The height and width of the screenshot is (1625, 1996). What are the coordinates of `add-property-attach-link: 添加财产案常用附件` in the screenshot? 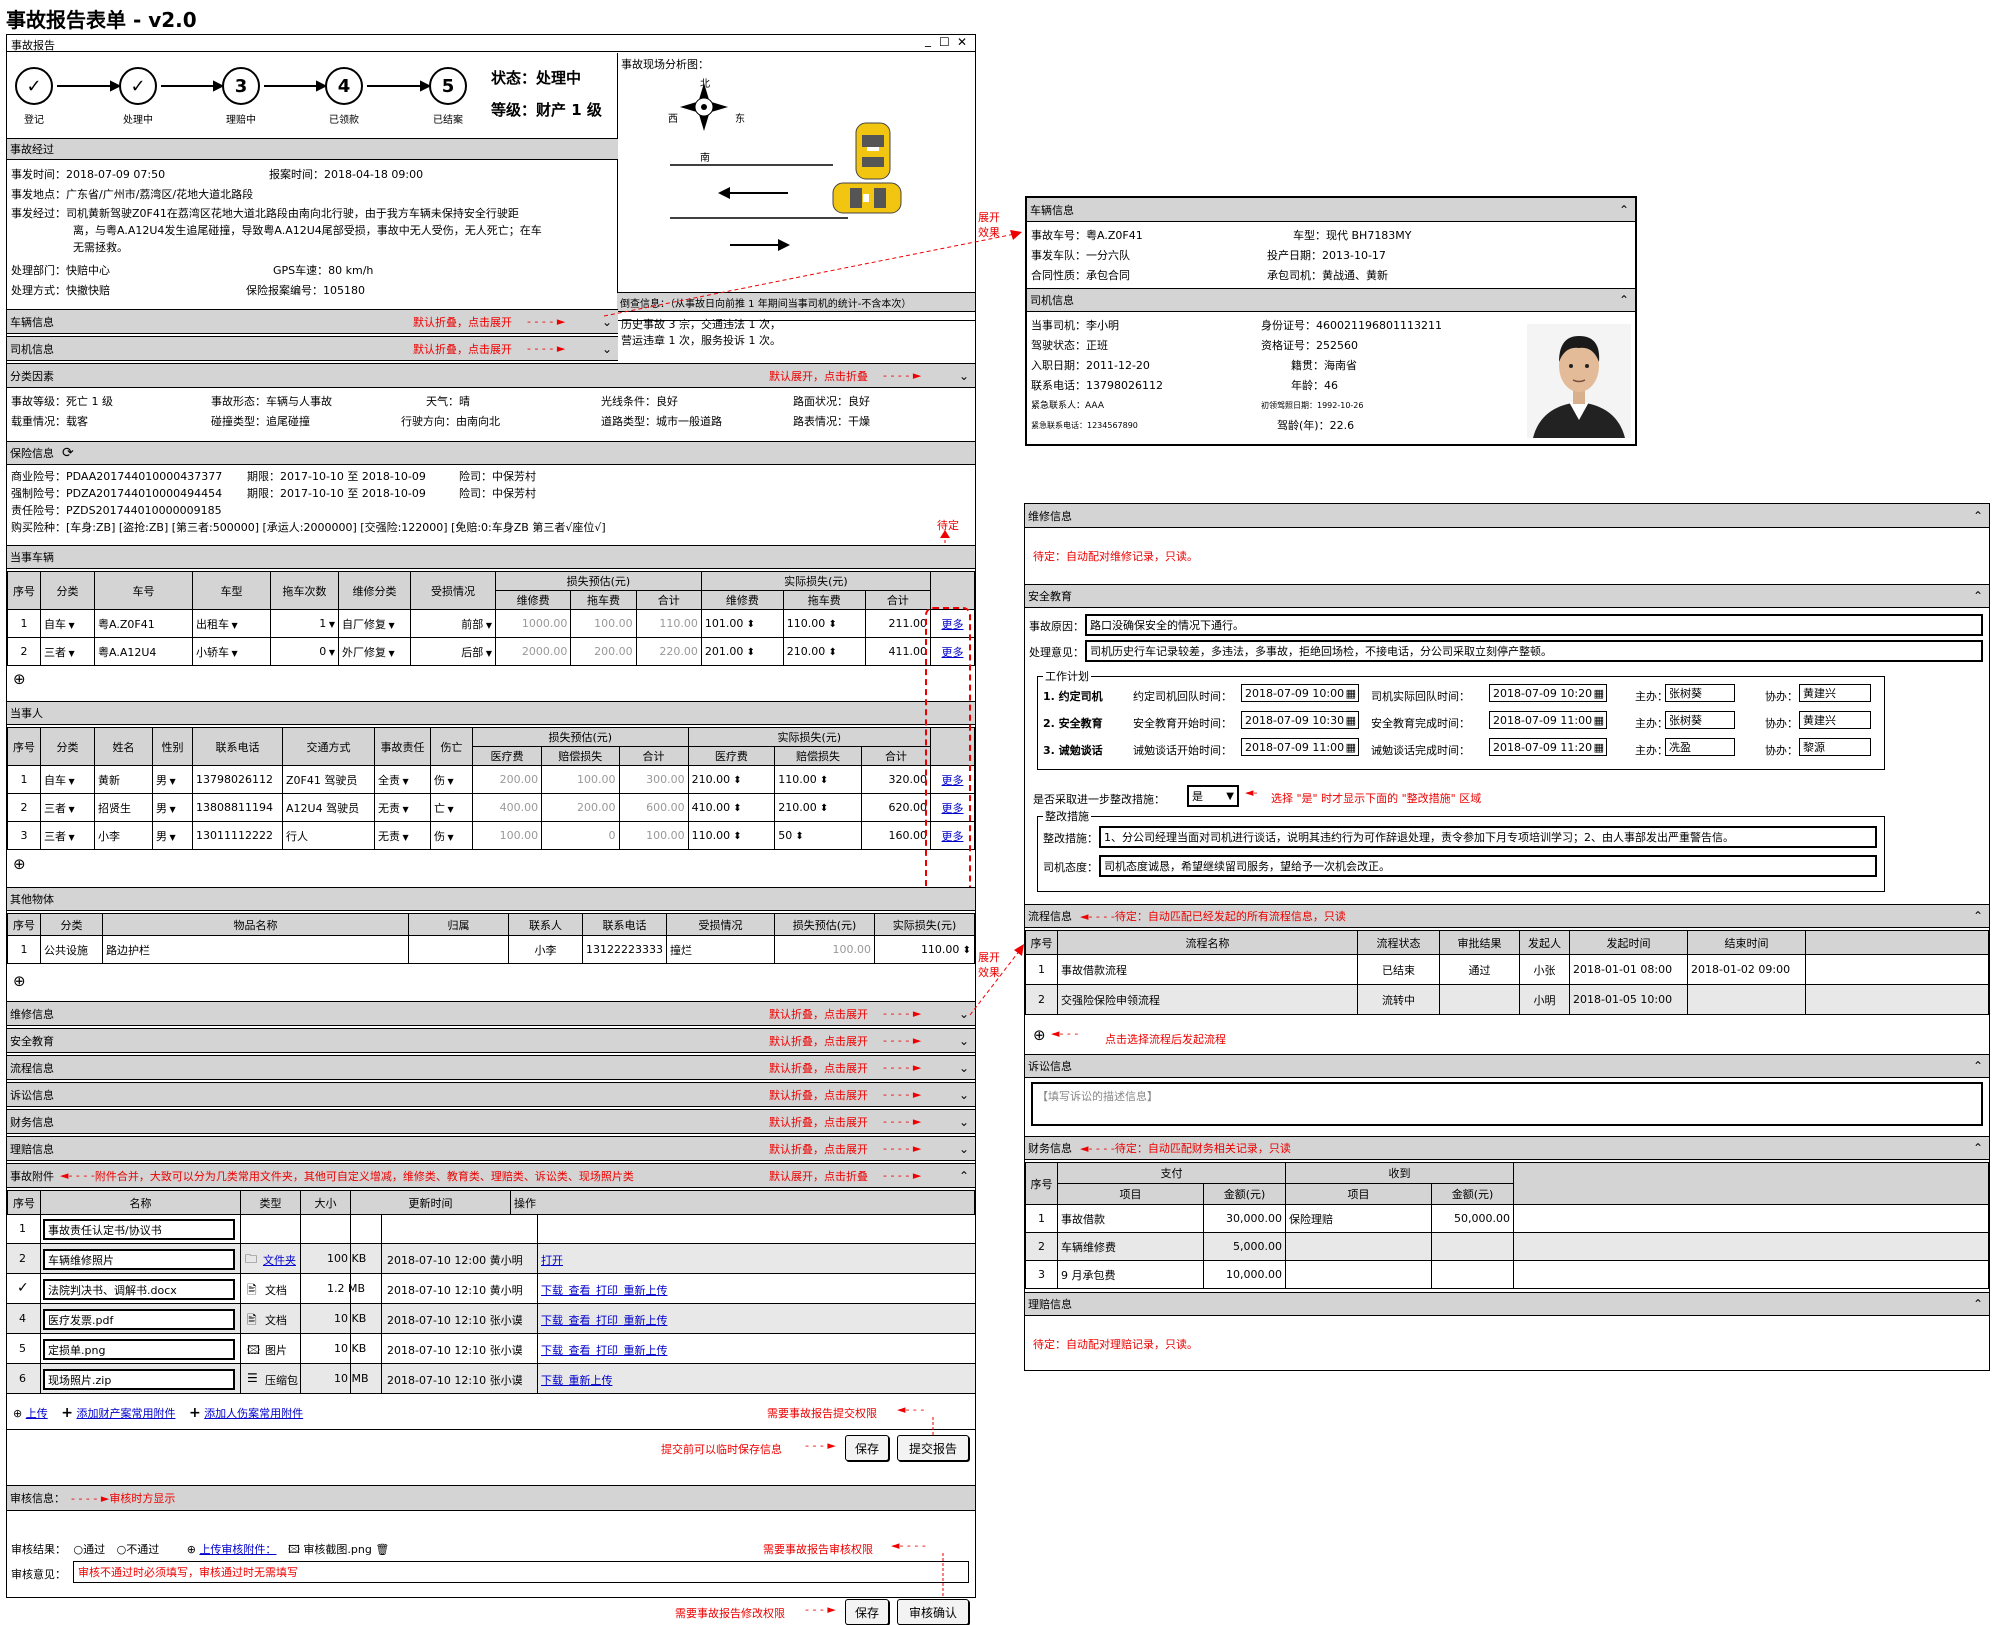 It's located at (125, 1413).